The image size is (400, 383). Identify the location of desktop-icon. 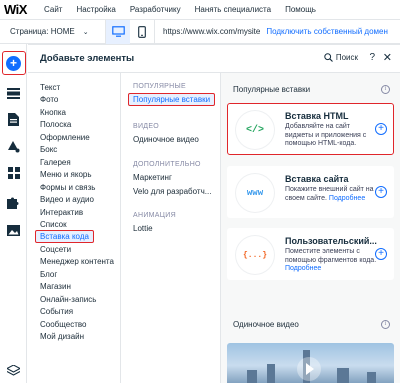
(118, 31).